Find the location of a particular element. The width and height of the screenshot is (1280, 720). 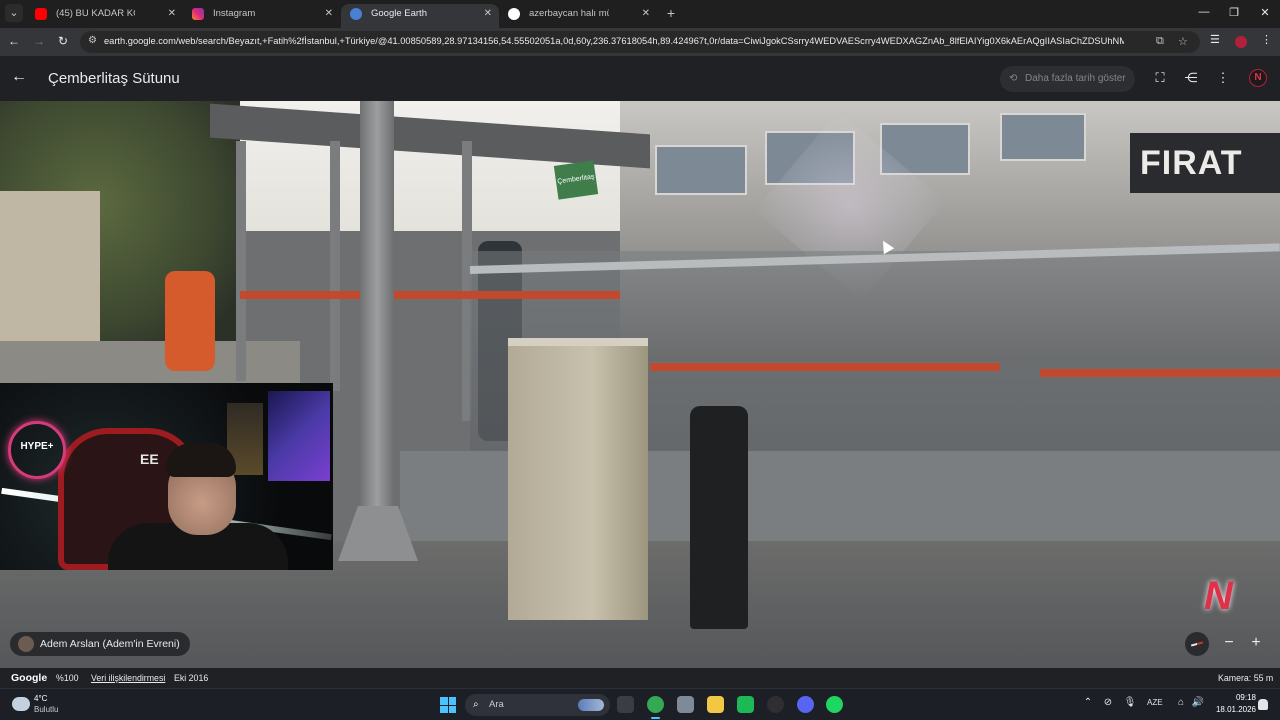

cloud-icon is located at coordinates (21, 704).